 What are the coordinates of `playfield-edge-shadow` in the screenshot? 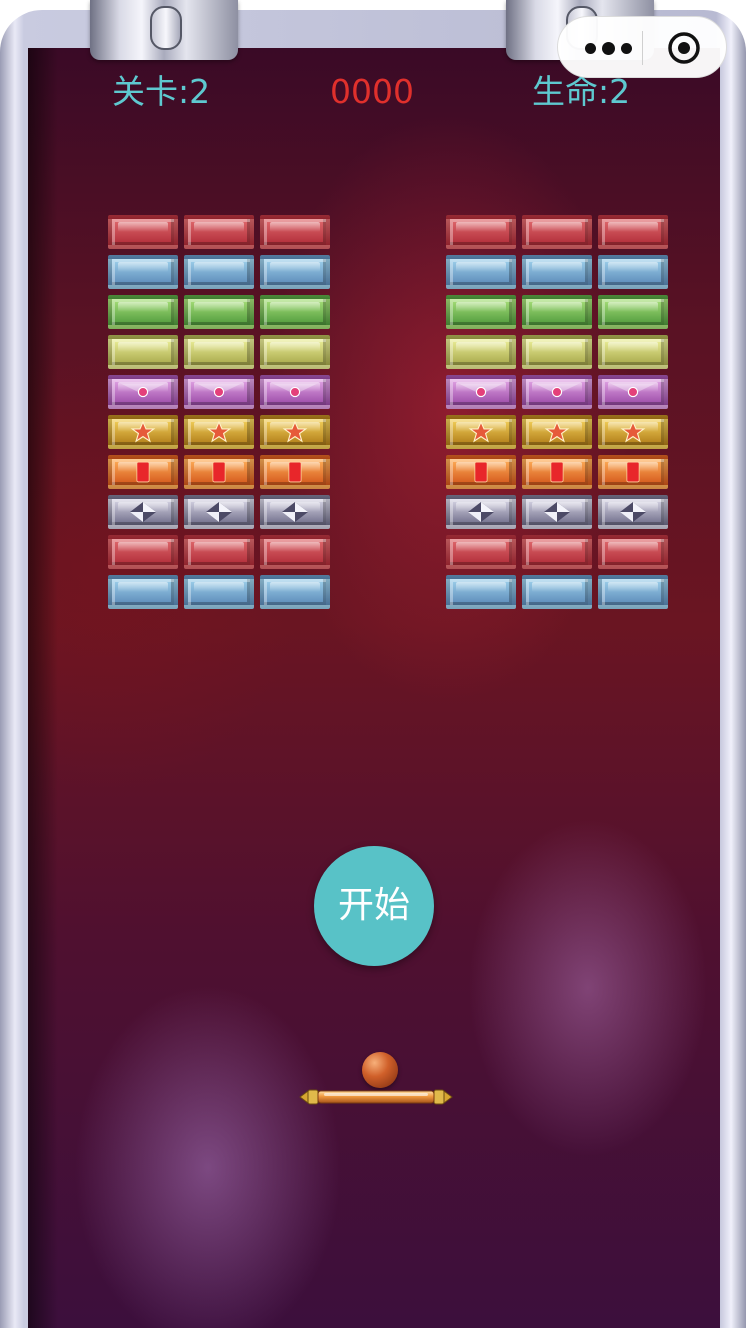 It's located at (43, 688).